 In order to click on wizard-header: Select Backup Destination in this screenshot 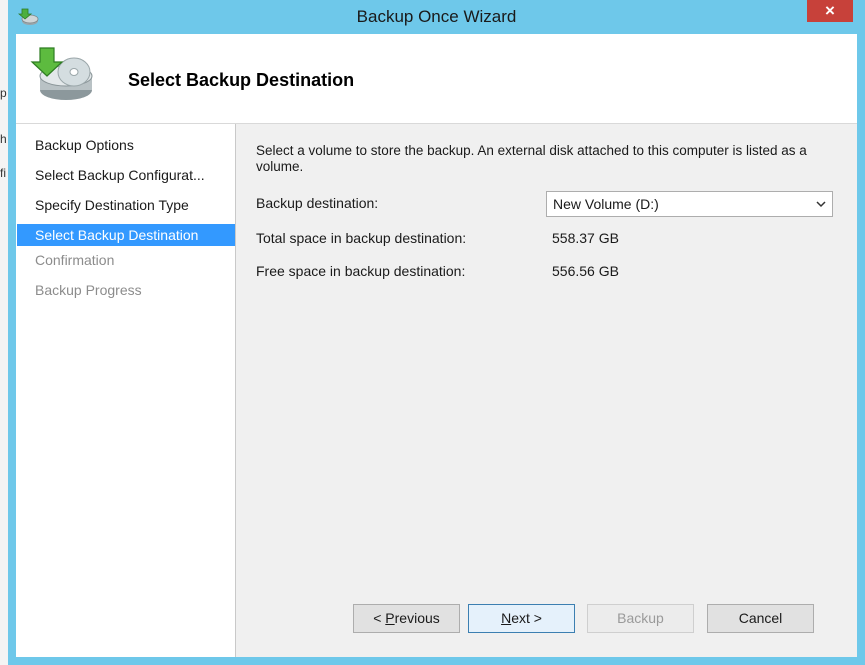, I will do `click(436, 78)`.